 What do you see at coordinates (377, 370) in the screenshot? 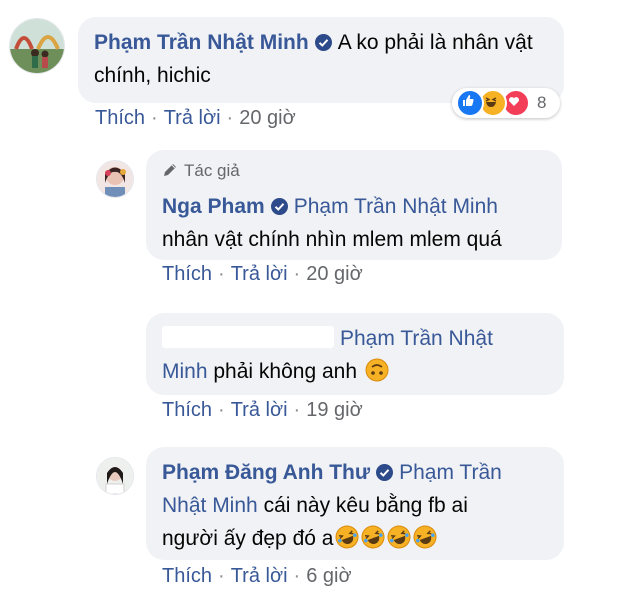
I see `upside-down-face-emoji` at bounding box center [377, 370].